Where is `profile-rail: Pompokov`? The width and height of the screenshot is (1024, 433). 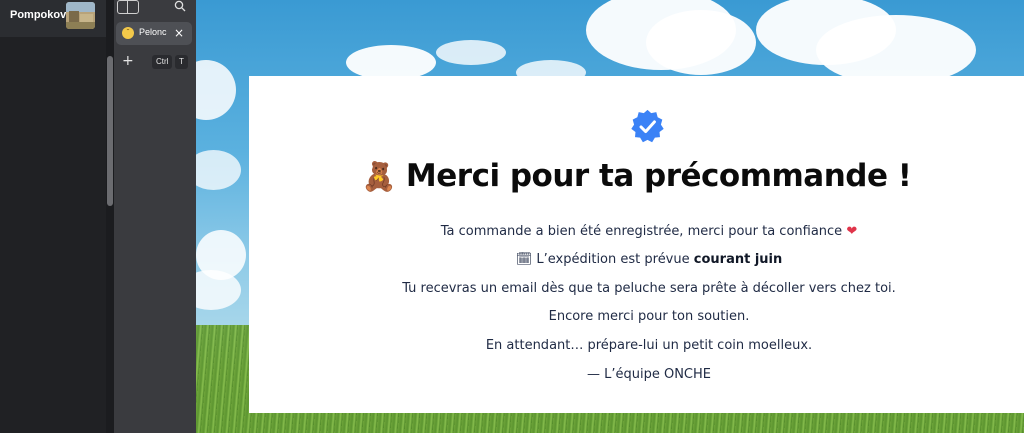
profile-rail: Pompokov is located at coordinates (53, 216).